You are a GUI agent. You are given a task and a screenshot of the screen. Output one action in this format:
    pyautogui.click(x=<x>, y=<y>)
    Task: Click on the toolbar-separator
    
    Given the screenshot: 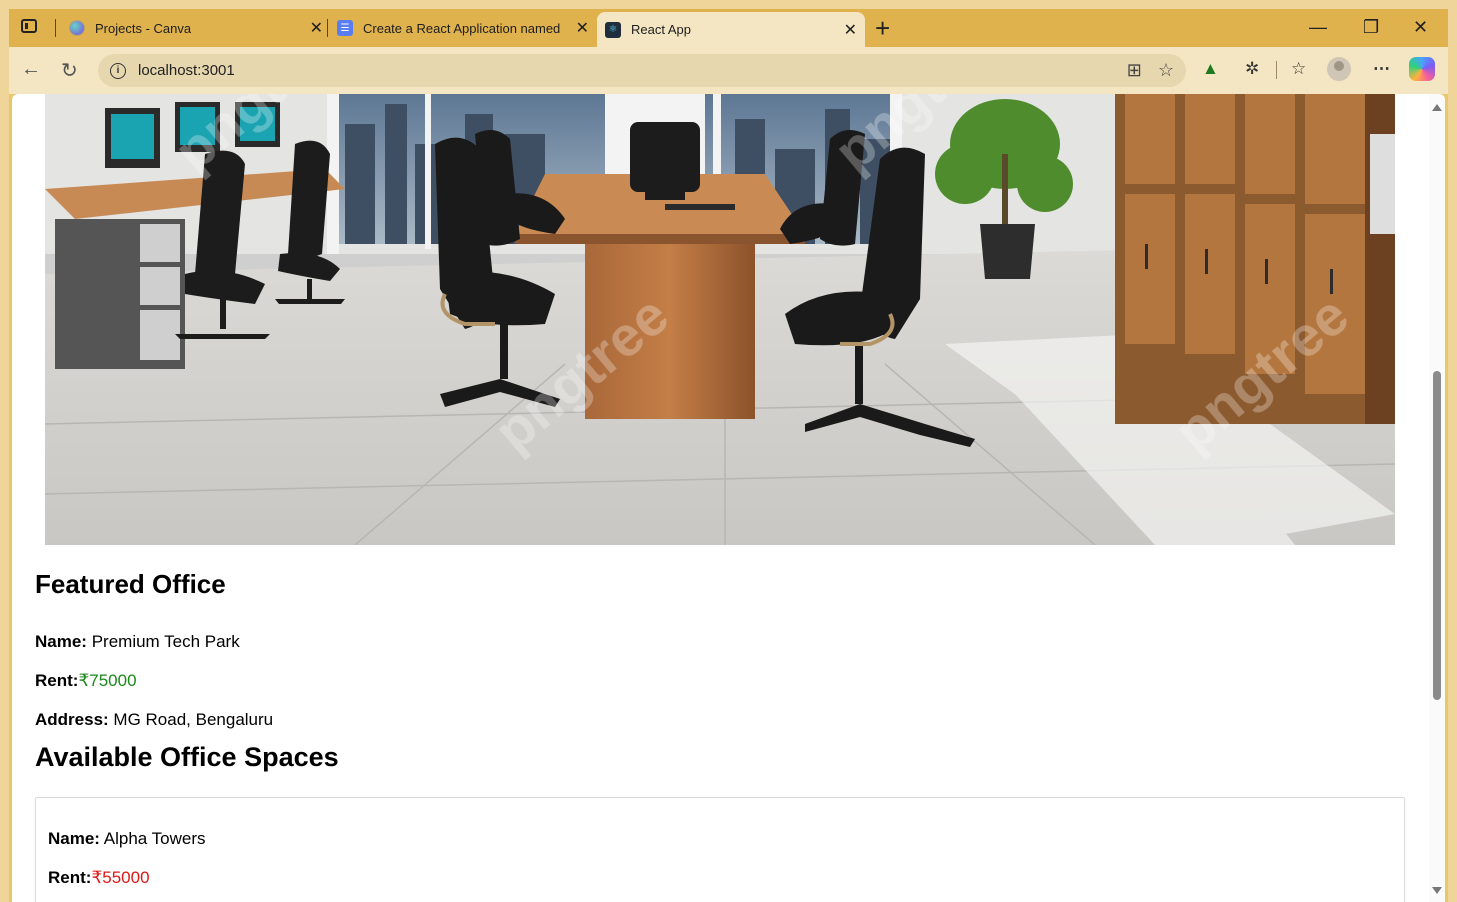 What is the action you would take?
    pyautogui.click(x=1276, y=70)
    